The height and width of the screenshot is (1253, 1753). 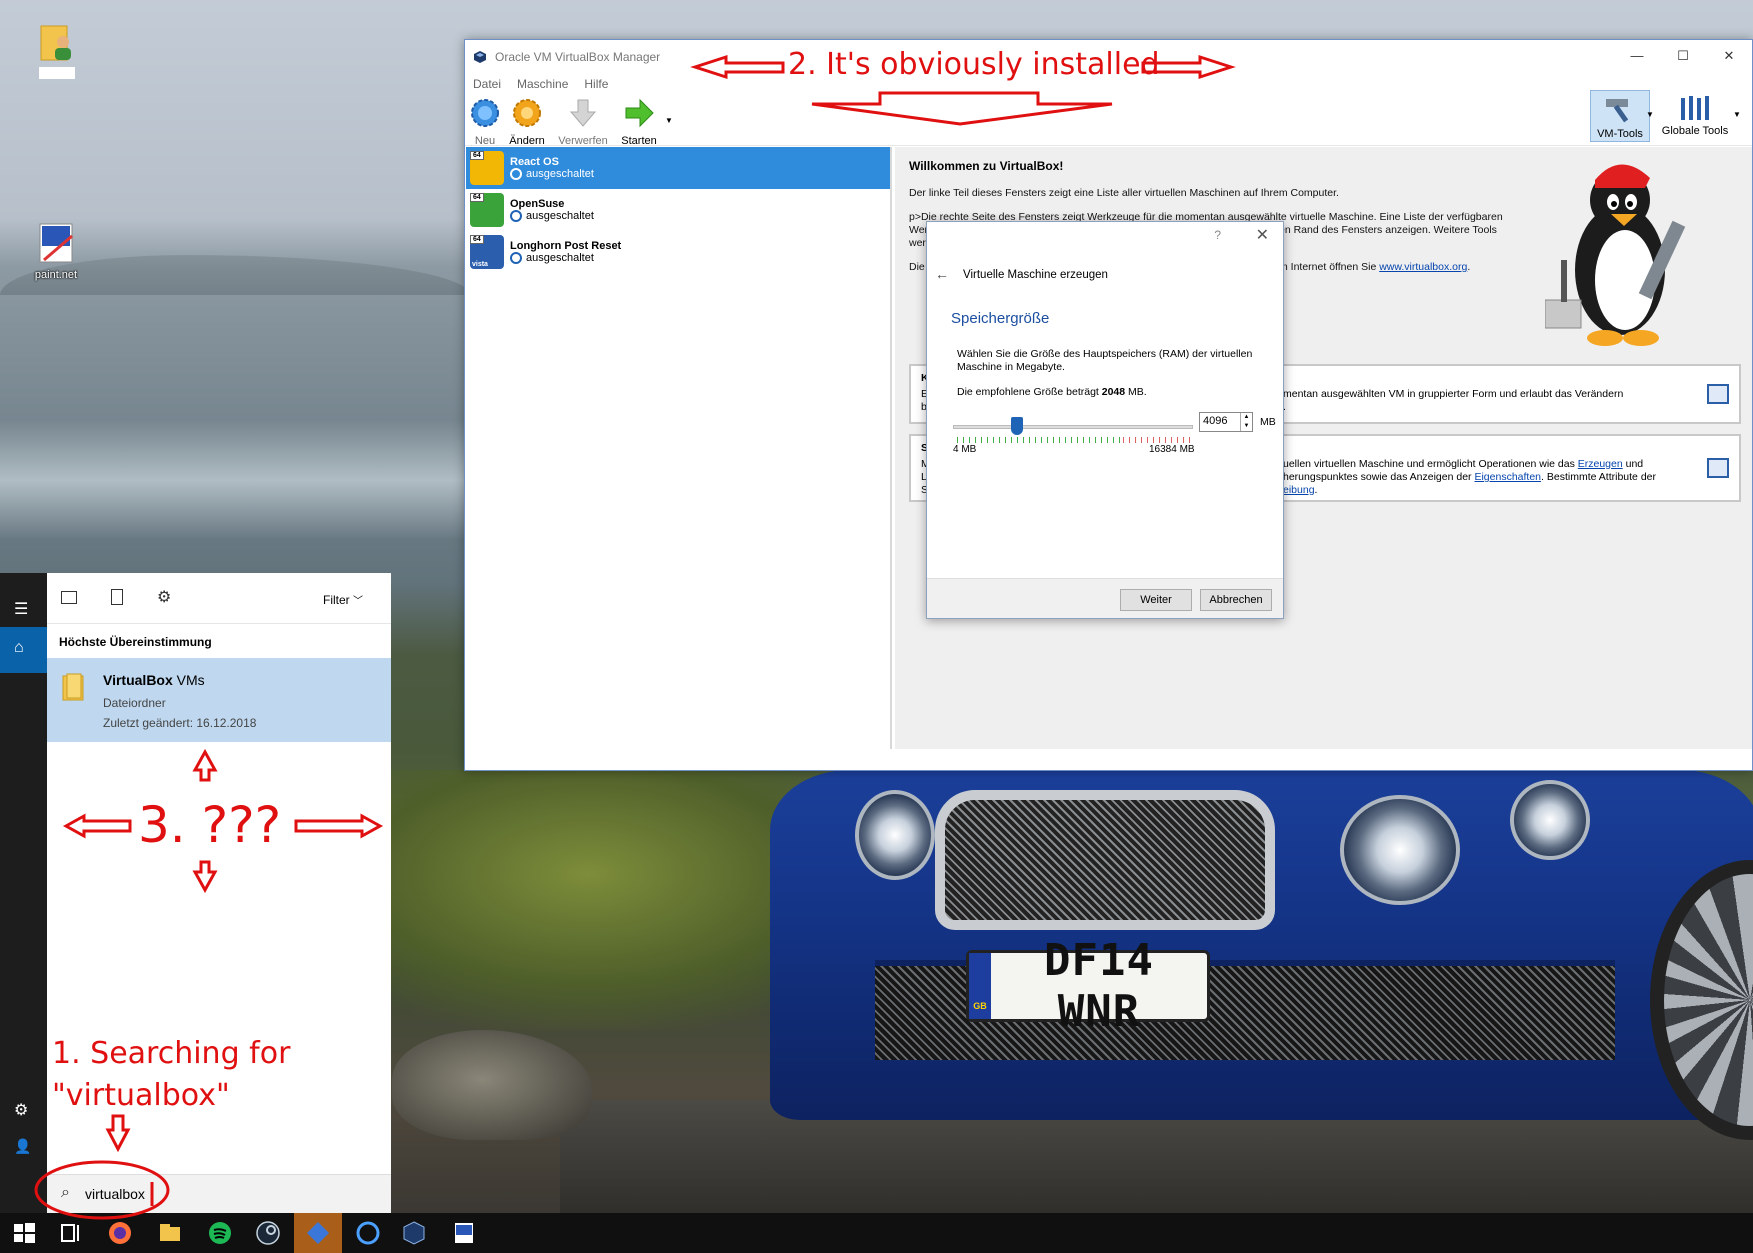 What do you see at coordinates (210, 825) in the screenshot?
I see `annotation-question: 3. ???` at bounding box center [210, 825].